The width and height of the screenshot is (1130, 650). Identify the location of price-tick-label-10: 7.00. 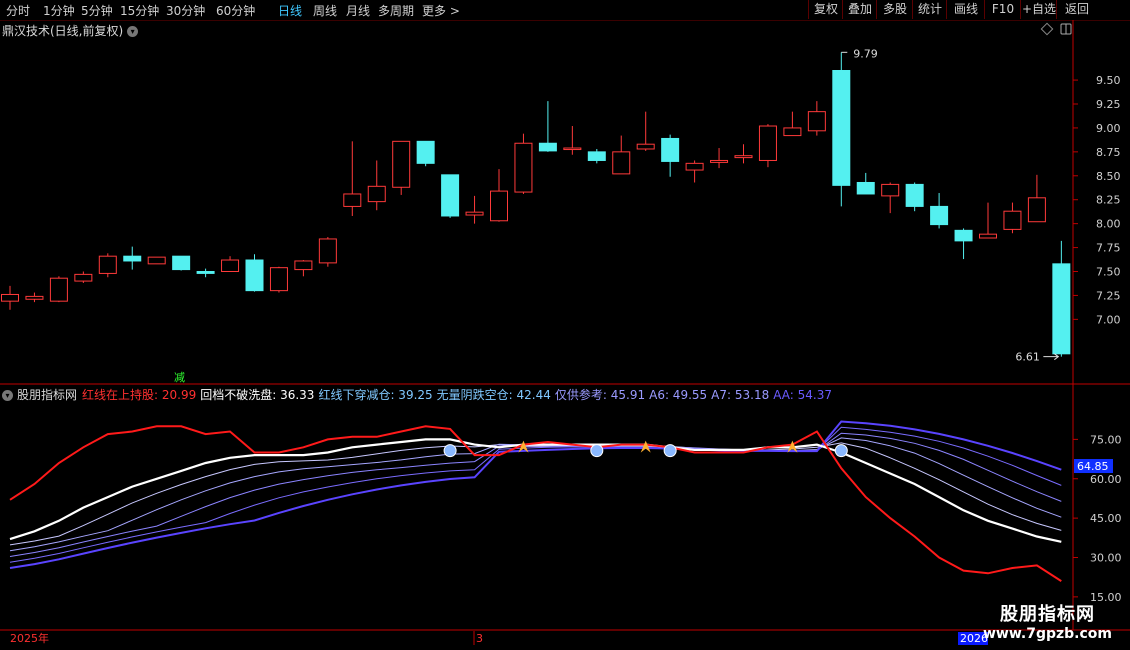
(1108, 319).